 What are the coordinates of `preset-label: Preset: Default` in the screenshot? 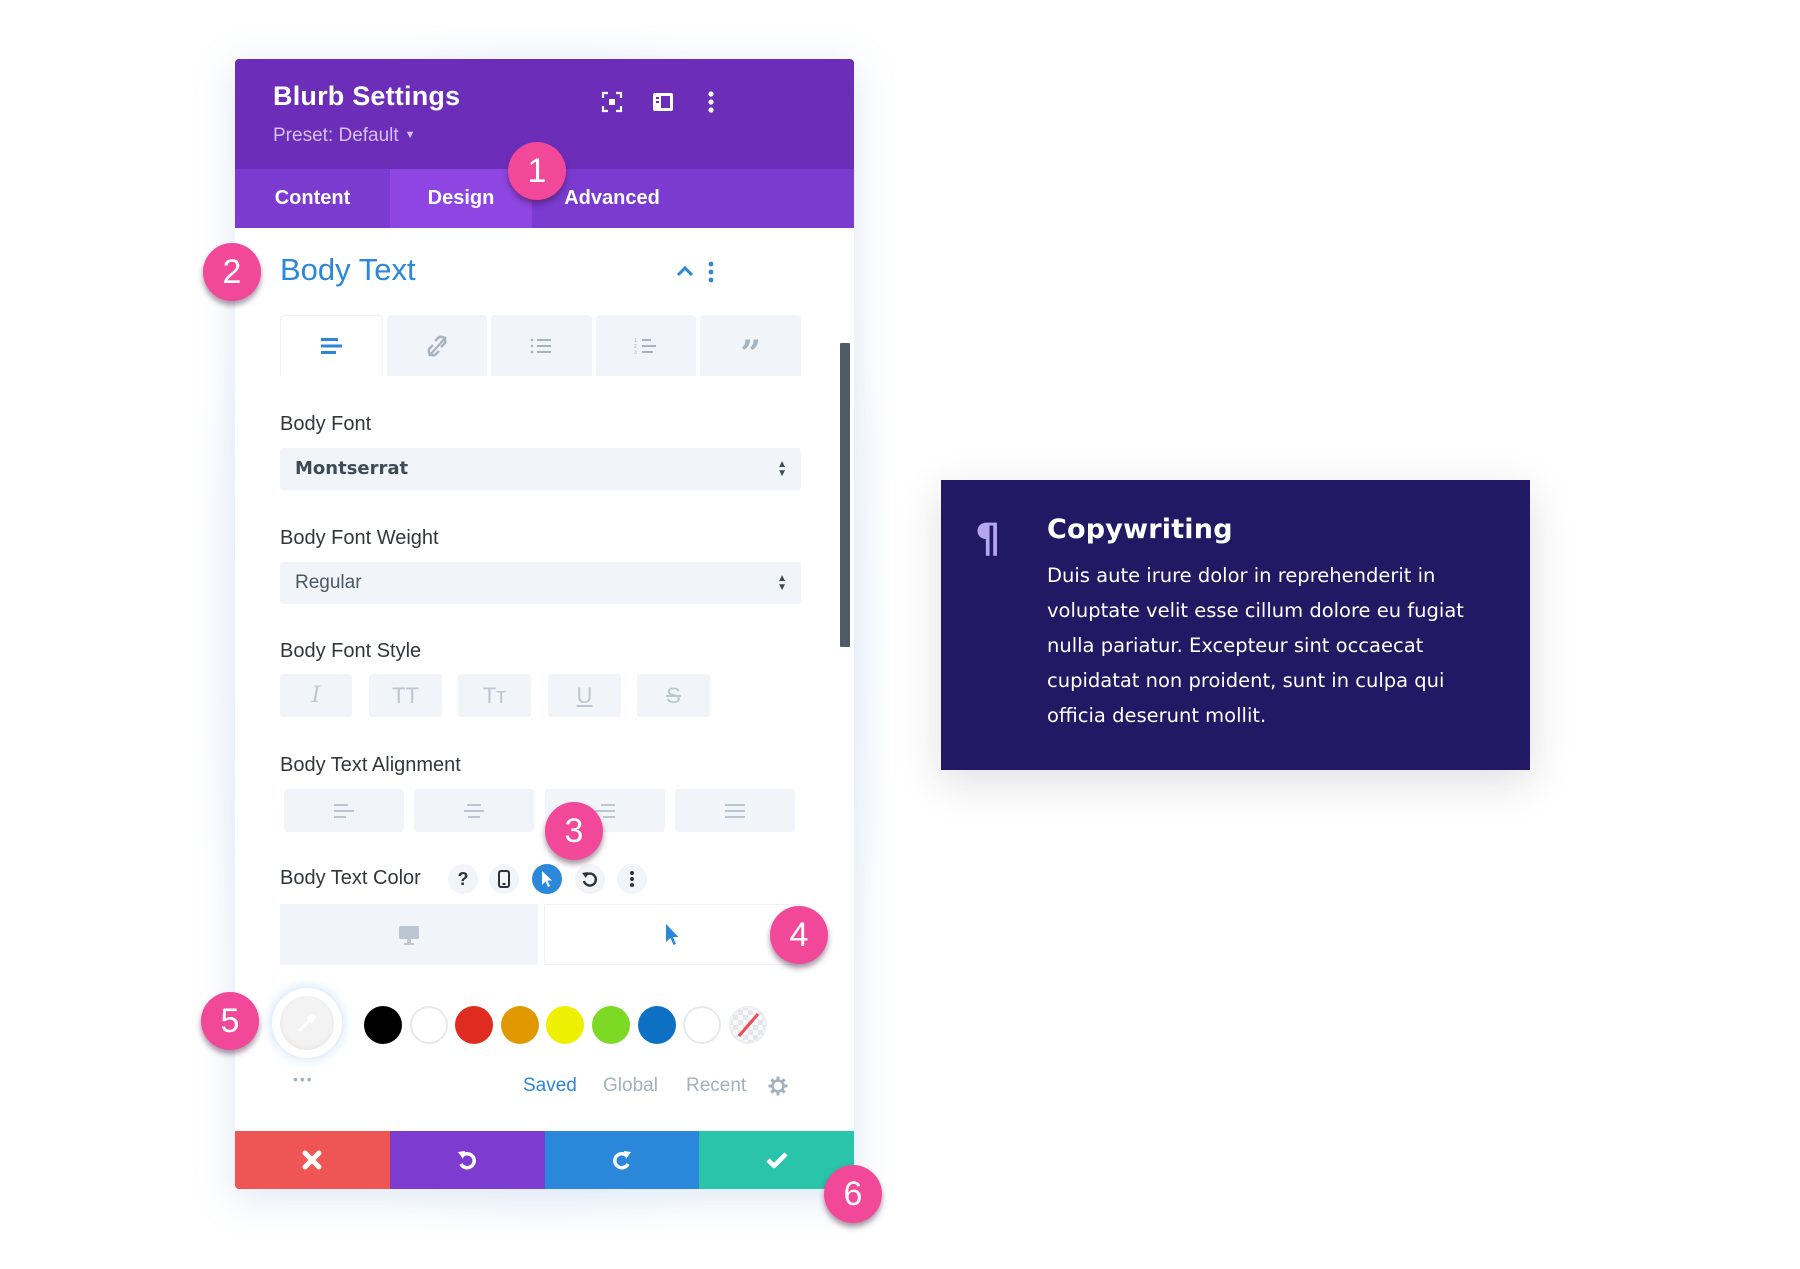 It's located at (336, 135).